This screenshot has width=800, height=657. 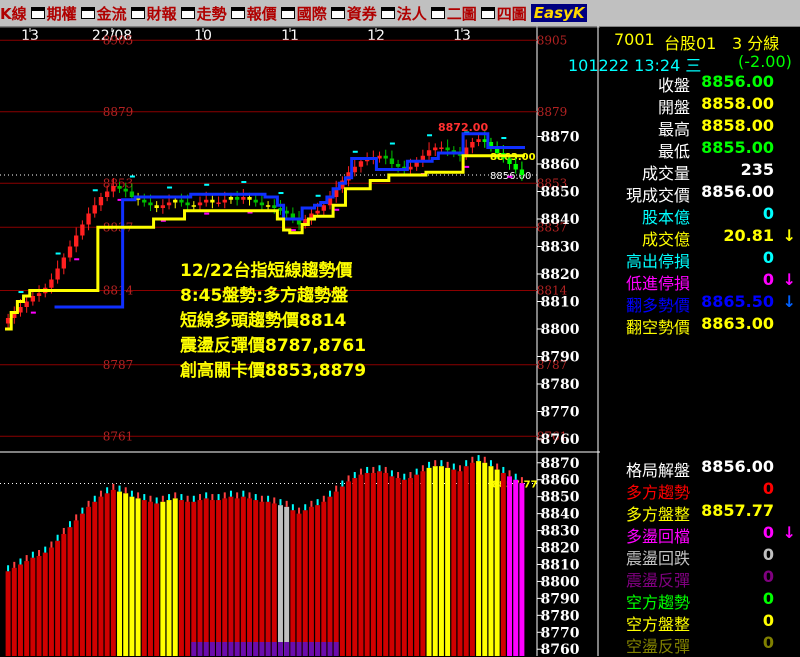 I want to click on menu-item-0: K線, so click(x=14, y=13).